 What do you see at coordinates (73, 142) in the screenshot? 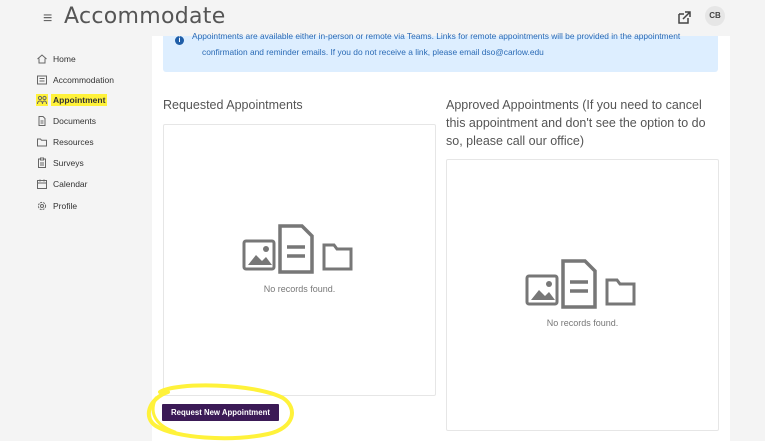
I see `sidebar-item-label: Resources` at bounding box center [73, 142].